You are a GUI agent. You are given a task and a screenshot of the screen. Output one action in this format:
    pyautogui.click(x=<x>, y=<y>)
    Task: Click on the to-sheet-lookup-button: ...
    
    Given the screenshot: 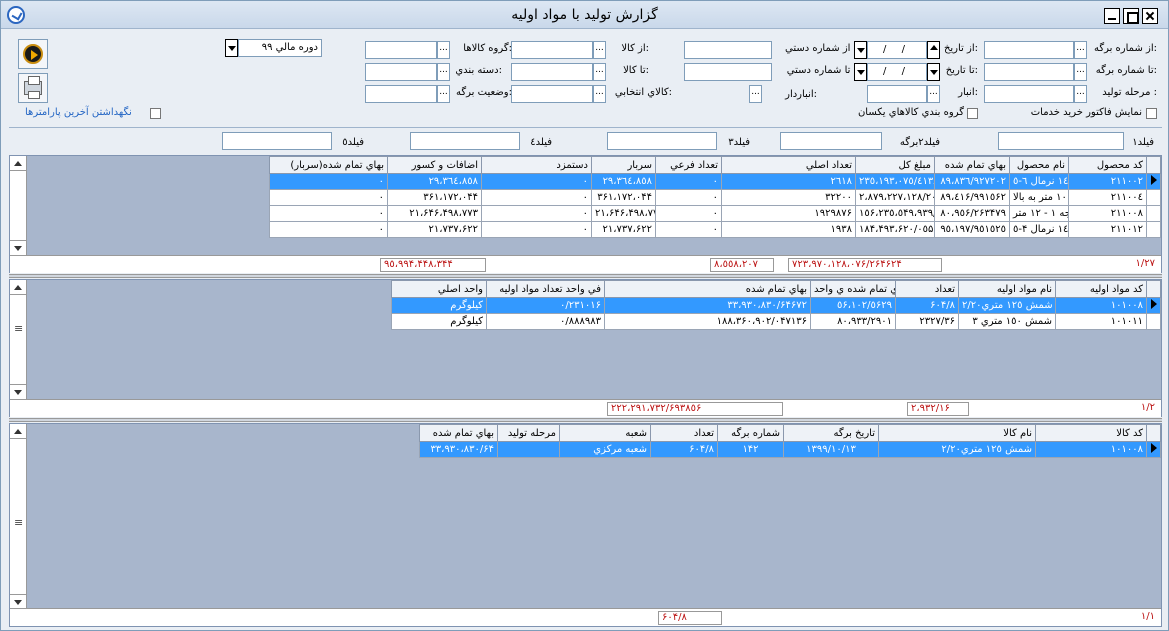 What is the action you would take?
    pyautogui.click(x=1080, y=72)
    